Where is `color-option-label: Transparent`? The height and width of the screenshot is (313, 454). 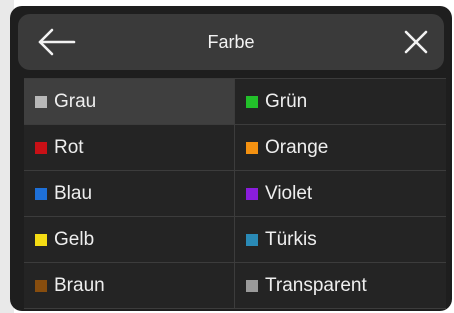
color-option-label: Transparent is located at coordinates (316, 285).